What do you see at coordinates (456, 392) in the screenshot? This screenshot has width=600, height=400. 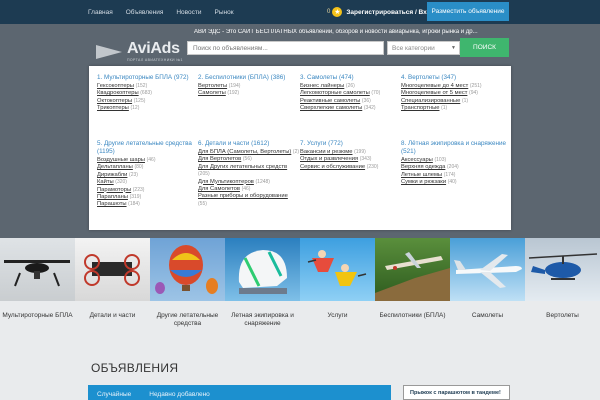 I see `promo-banner: Прыжок с парашютом в тандеме!` at bounding box center [456, 392].